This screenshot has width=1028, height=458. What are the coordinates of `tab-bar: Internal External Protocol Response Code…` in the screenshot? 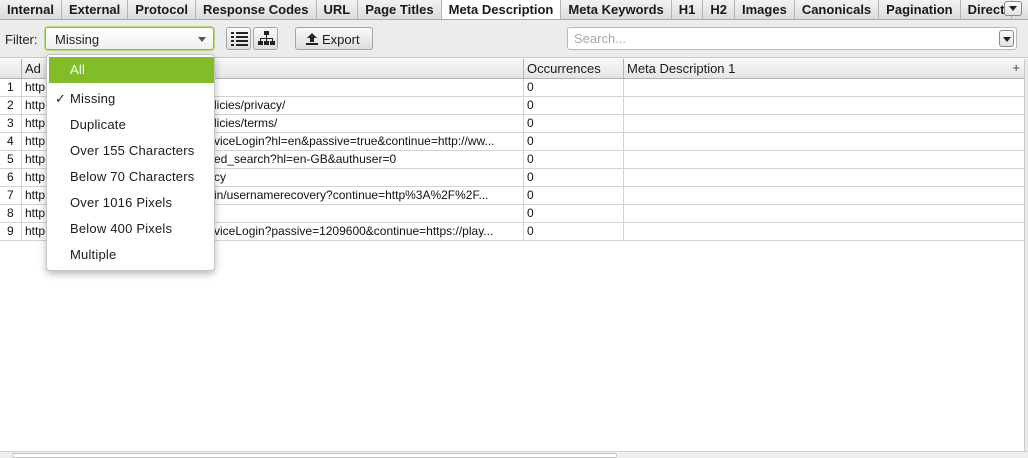 It's located at (514, 10).